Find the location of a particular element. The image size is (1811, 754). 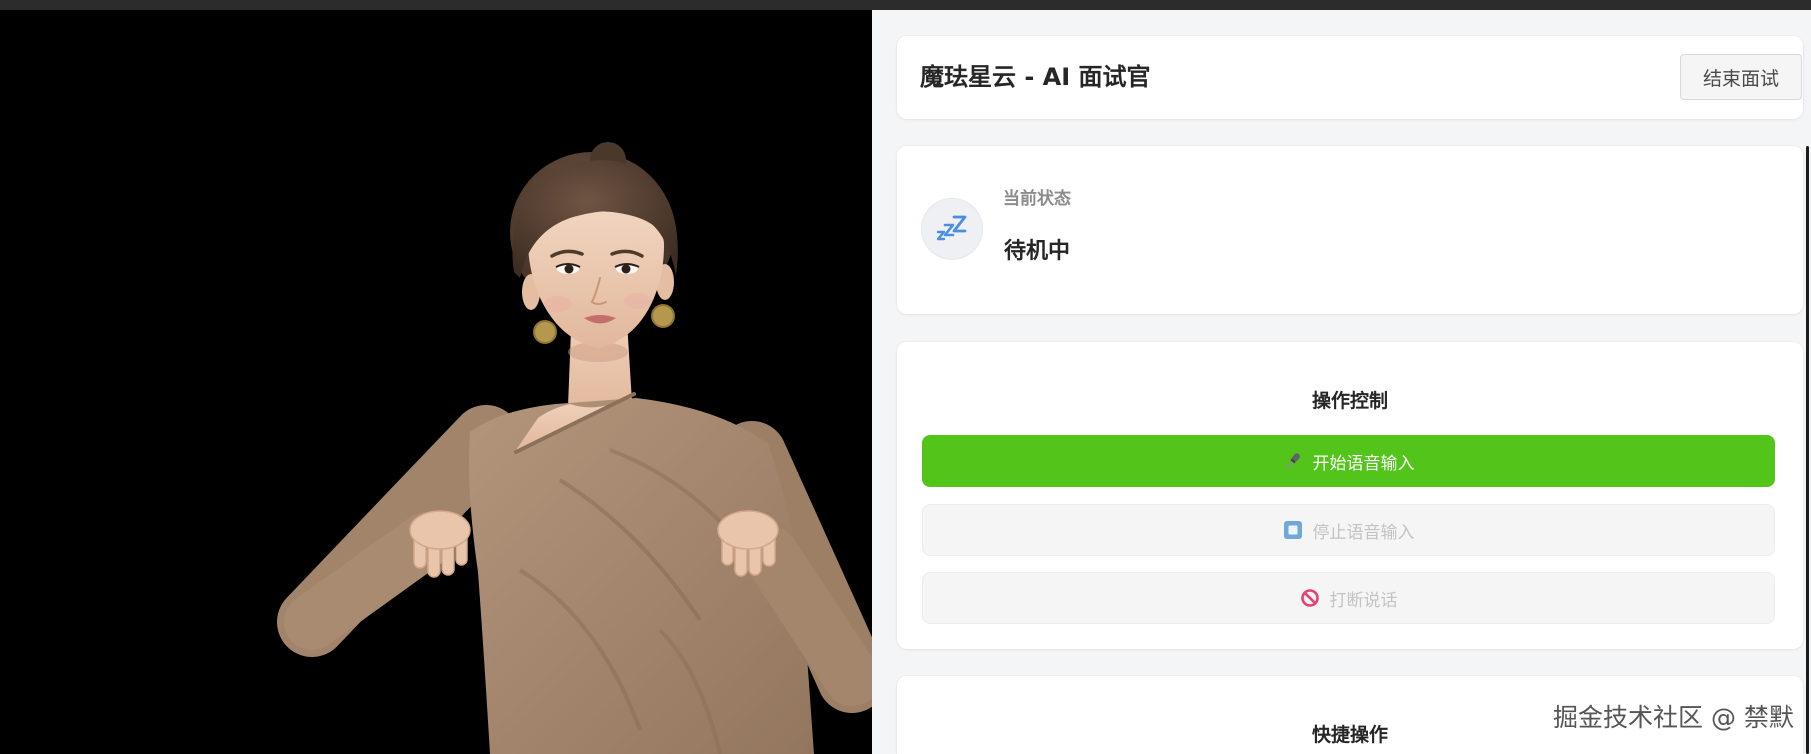

watermark: 掘金技术社区 @ 禁默 is located at coordinates (1673, 717).